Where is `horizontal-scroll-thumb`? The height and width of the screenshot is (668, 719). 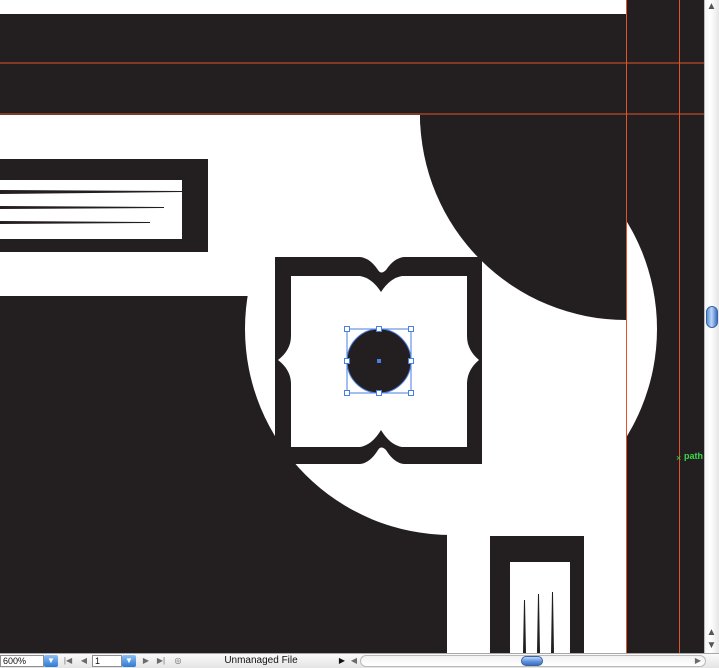
horizontal-scroll-thumb is located at coordinates (532, 661).